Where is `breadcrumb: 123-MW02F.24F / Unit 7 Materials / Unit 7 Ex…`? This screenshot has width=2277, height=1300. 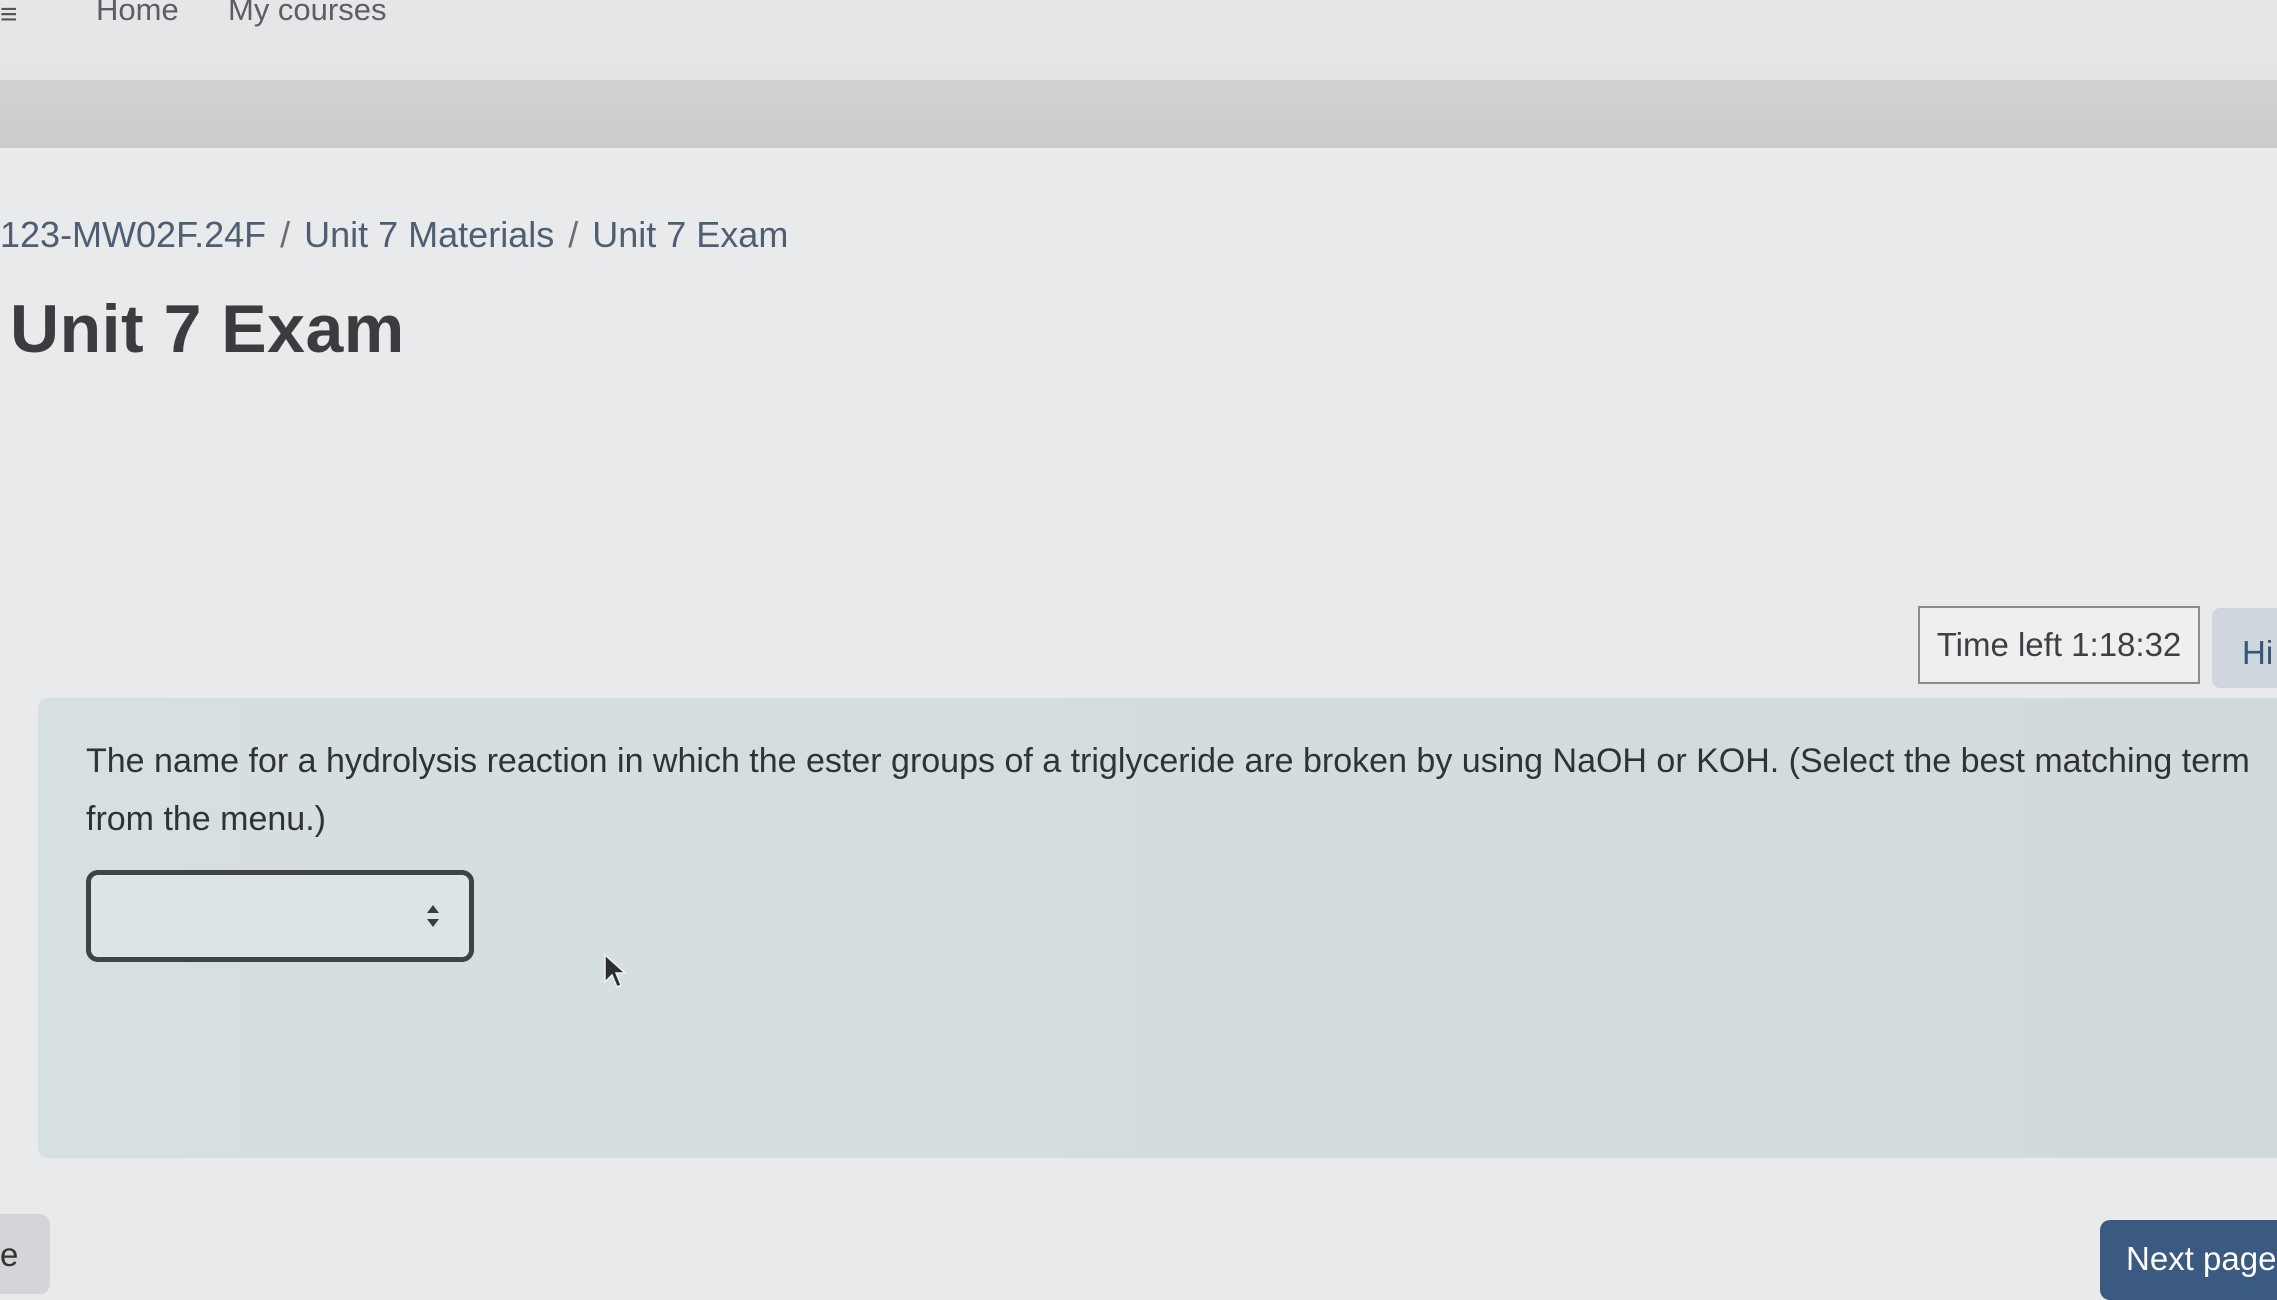
breadcrumb: 123-MW02F.24F / Unit 7 Materials / Unit 7 Ex… is located at coordinates (394, 235).